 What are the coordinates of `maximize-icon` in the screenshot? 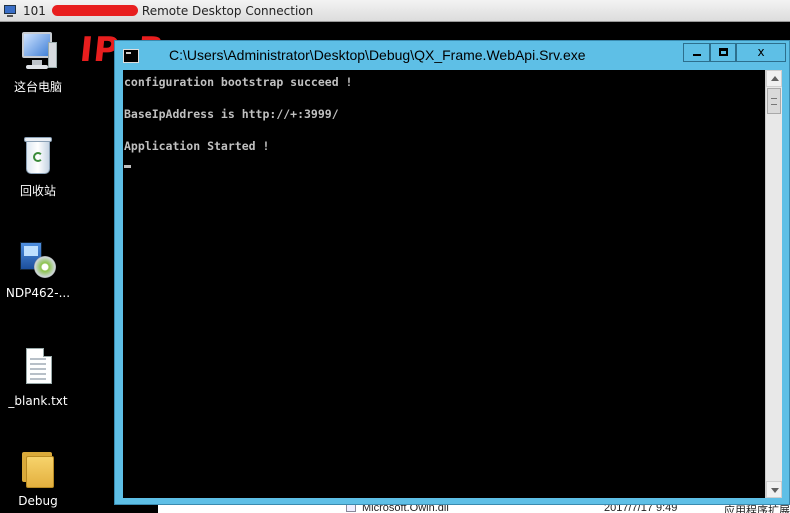 It's located at (723, 52).